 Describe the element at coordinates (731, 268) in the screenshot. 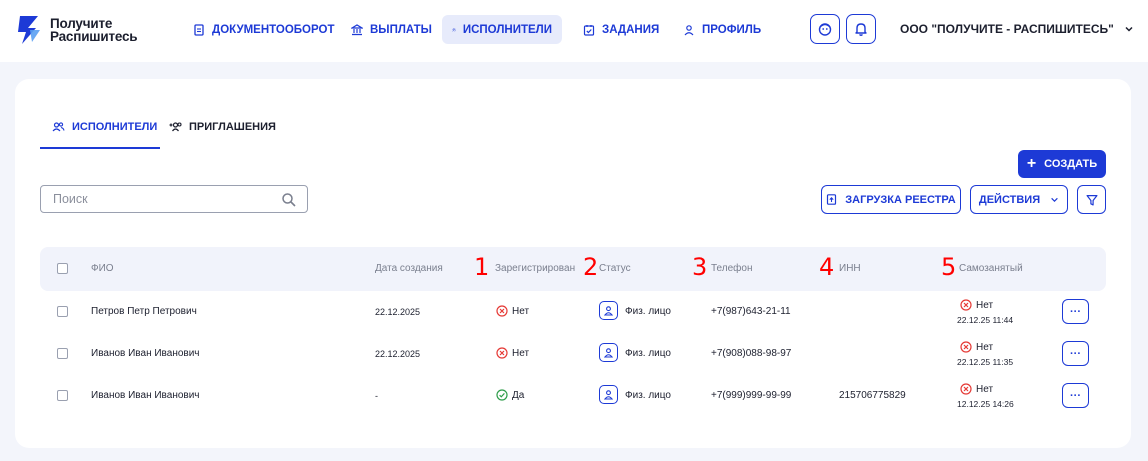

I see `column-header-phone: Телефон` at that location.